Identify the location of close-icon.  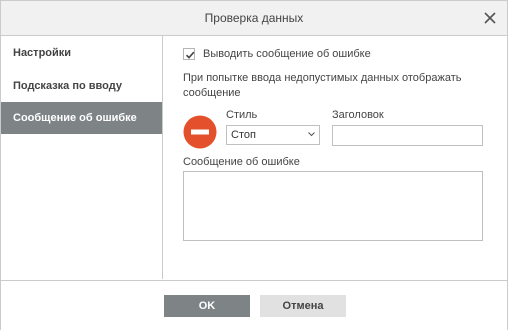
(490, 18).